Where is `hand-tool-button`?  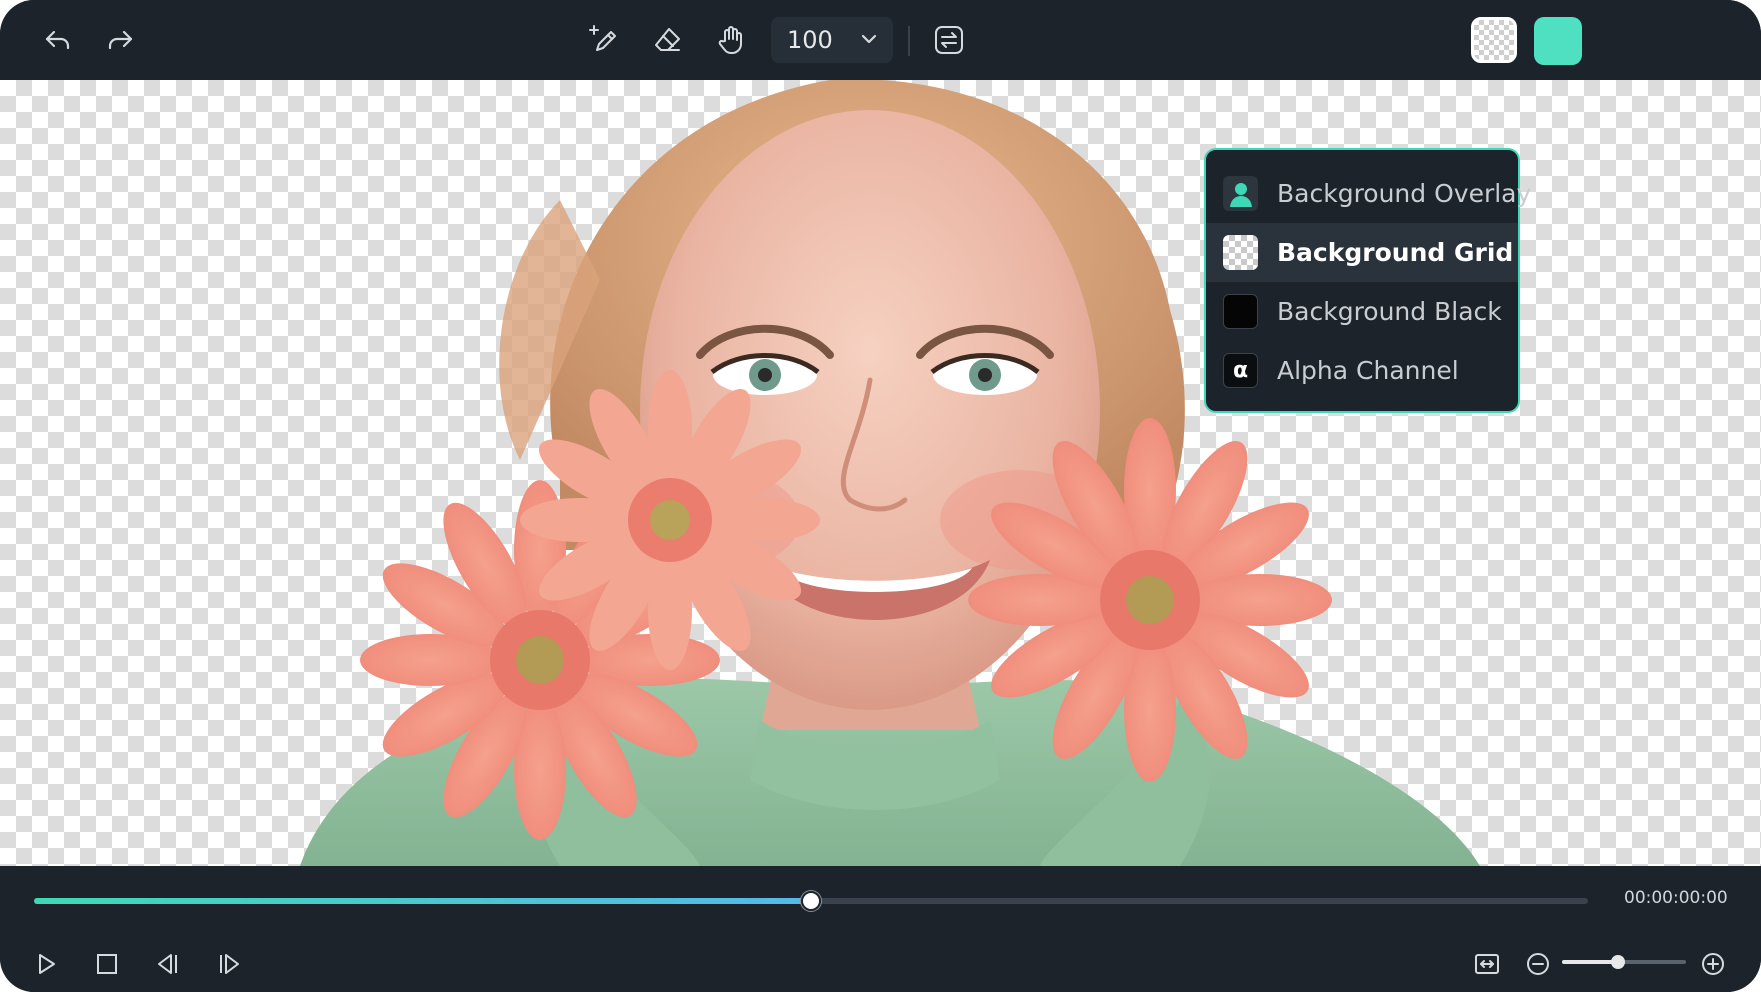
hand-tool-button is located at coordinates (731, 40).